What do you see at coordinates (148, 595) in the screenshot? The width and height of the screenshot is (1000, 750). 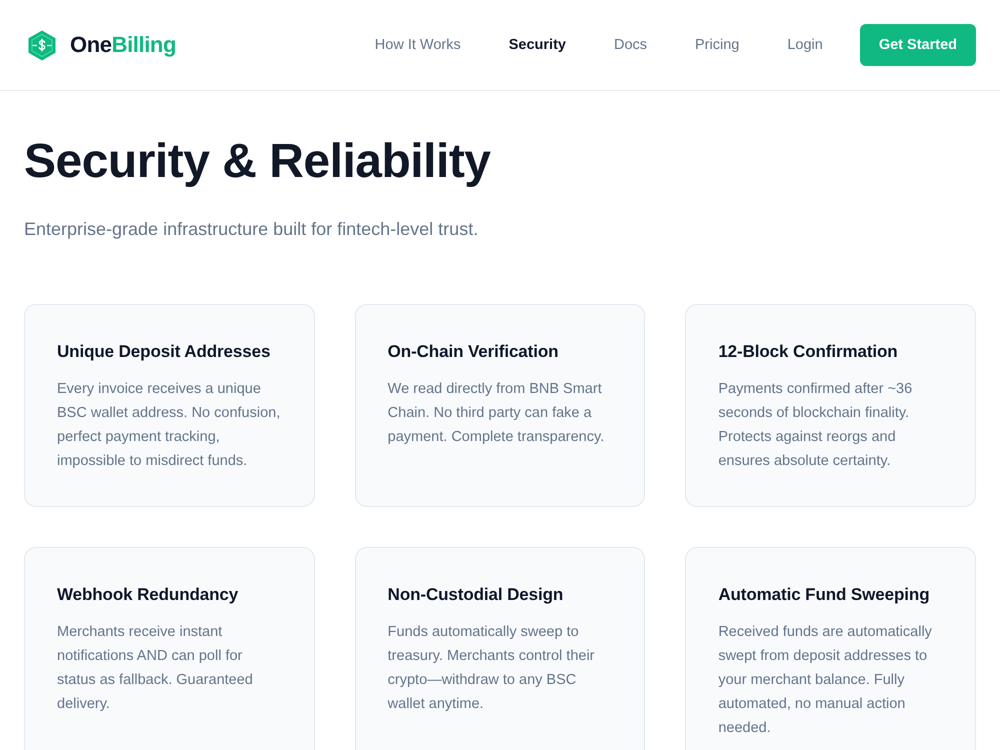 I see `feature-title: Webhook Redundancy` at bounding box center [148, 595].